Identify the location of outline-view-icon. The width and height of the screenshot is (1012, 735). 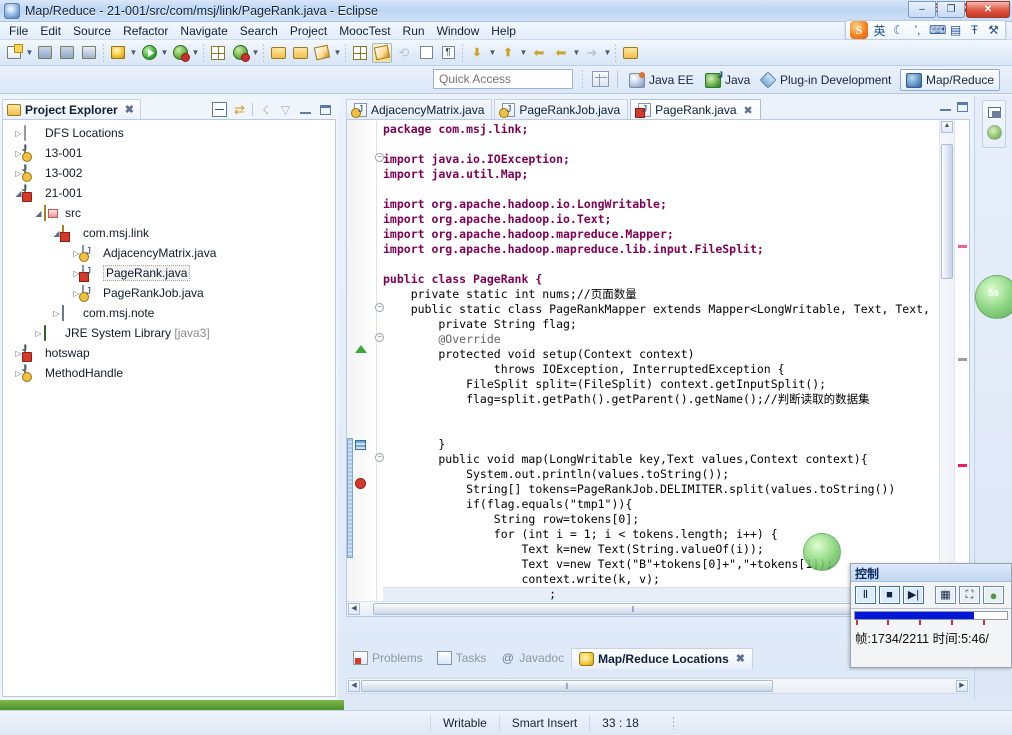
(994, 132).